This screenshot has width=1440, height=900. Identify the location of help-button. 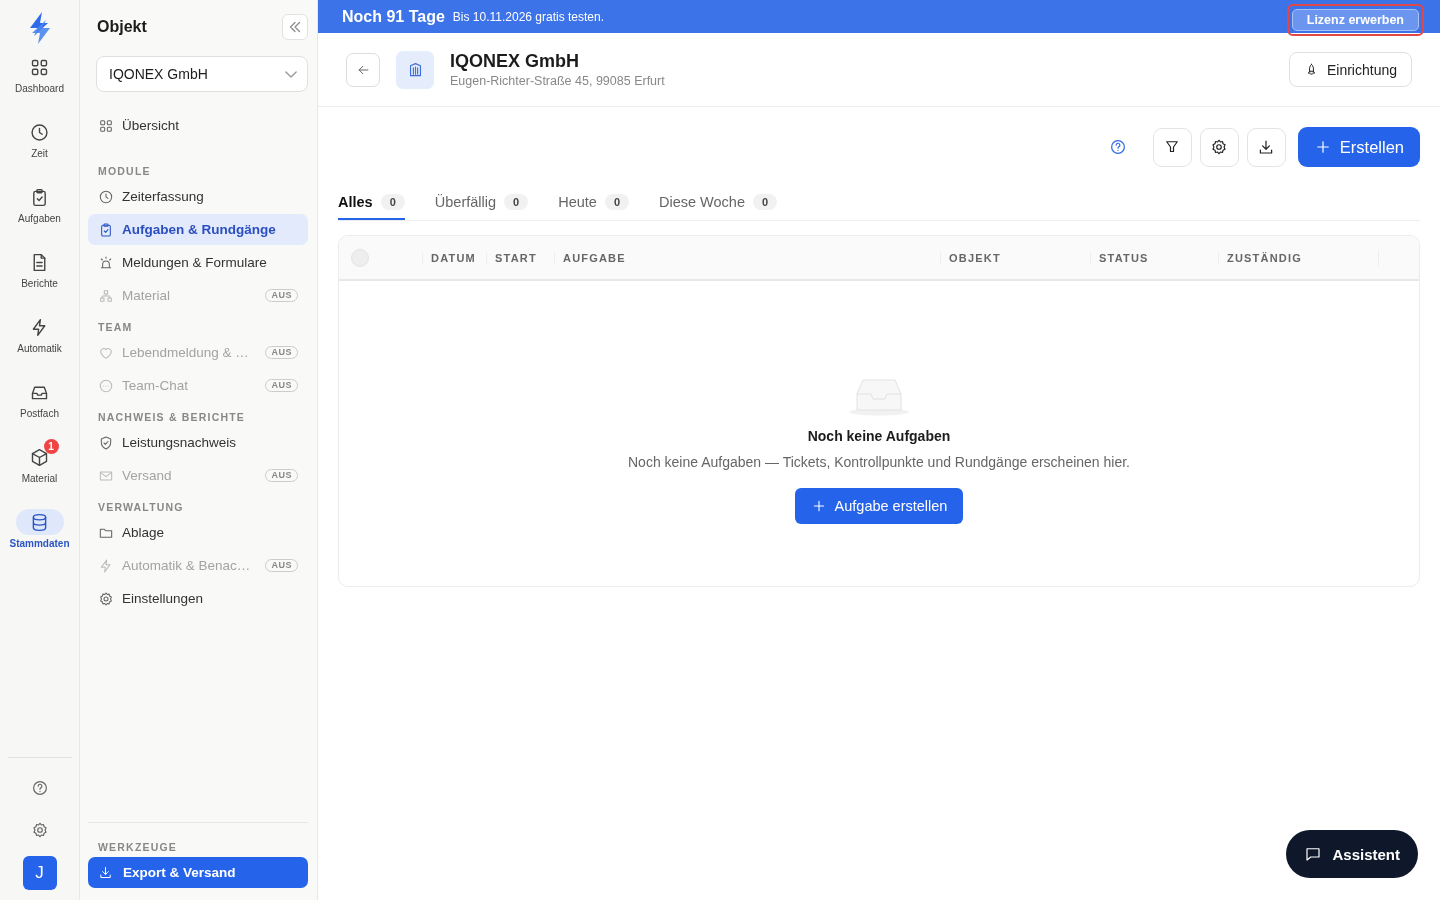
(1117, 147).